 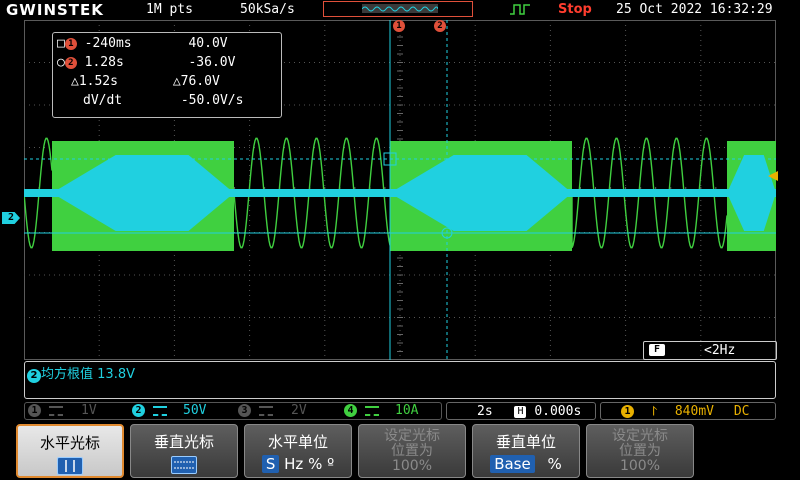 What do you see at coordinates (108, 43) in the screenshot?
I see `cursor-1-time: -240ms` at bounding box center [108, 43].